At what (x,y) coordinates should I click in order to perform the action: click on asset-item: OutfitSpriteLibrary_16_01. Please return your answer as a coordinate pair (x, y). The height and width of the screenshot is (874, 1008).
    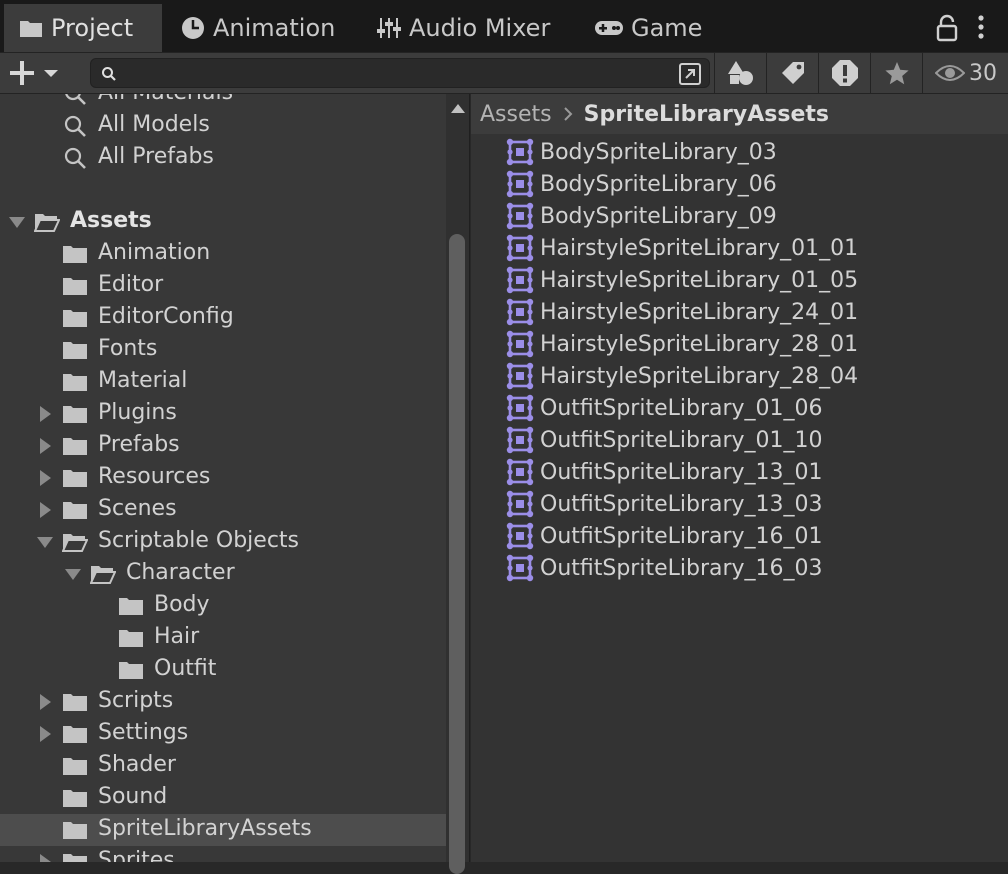
    Looking at the image, I should click on (664, 536).